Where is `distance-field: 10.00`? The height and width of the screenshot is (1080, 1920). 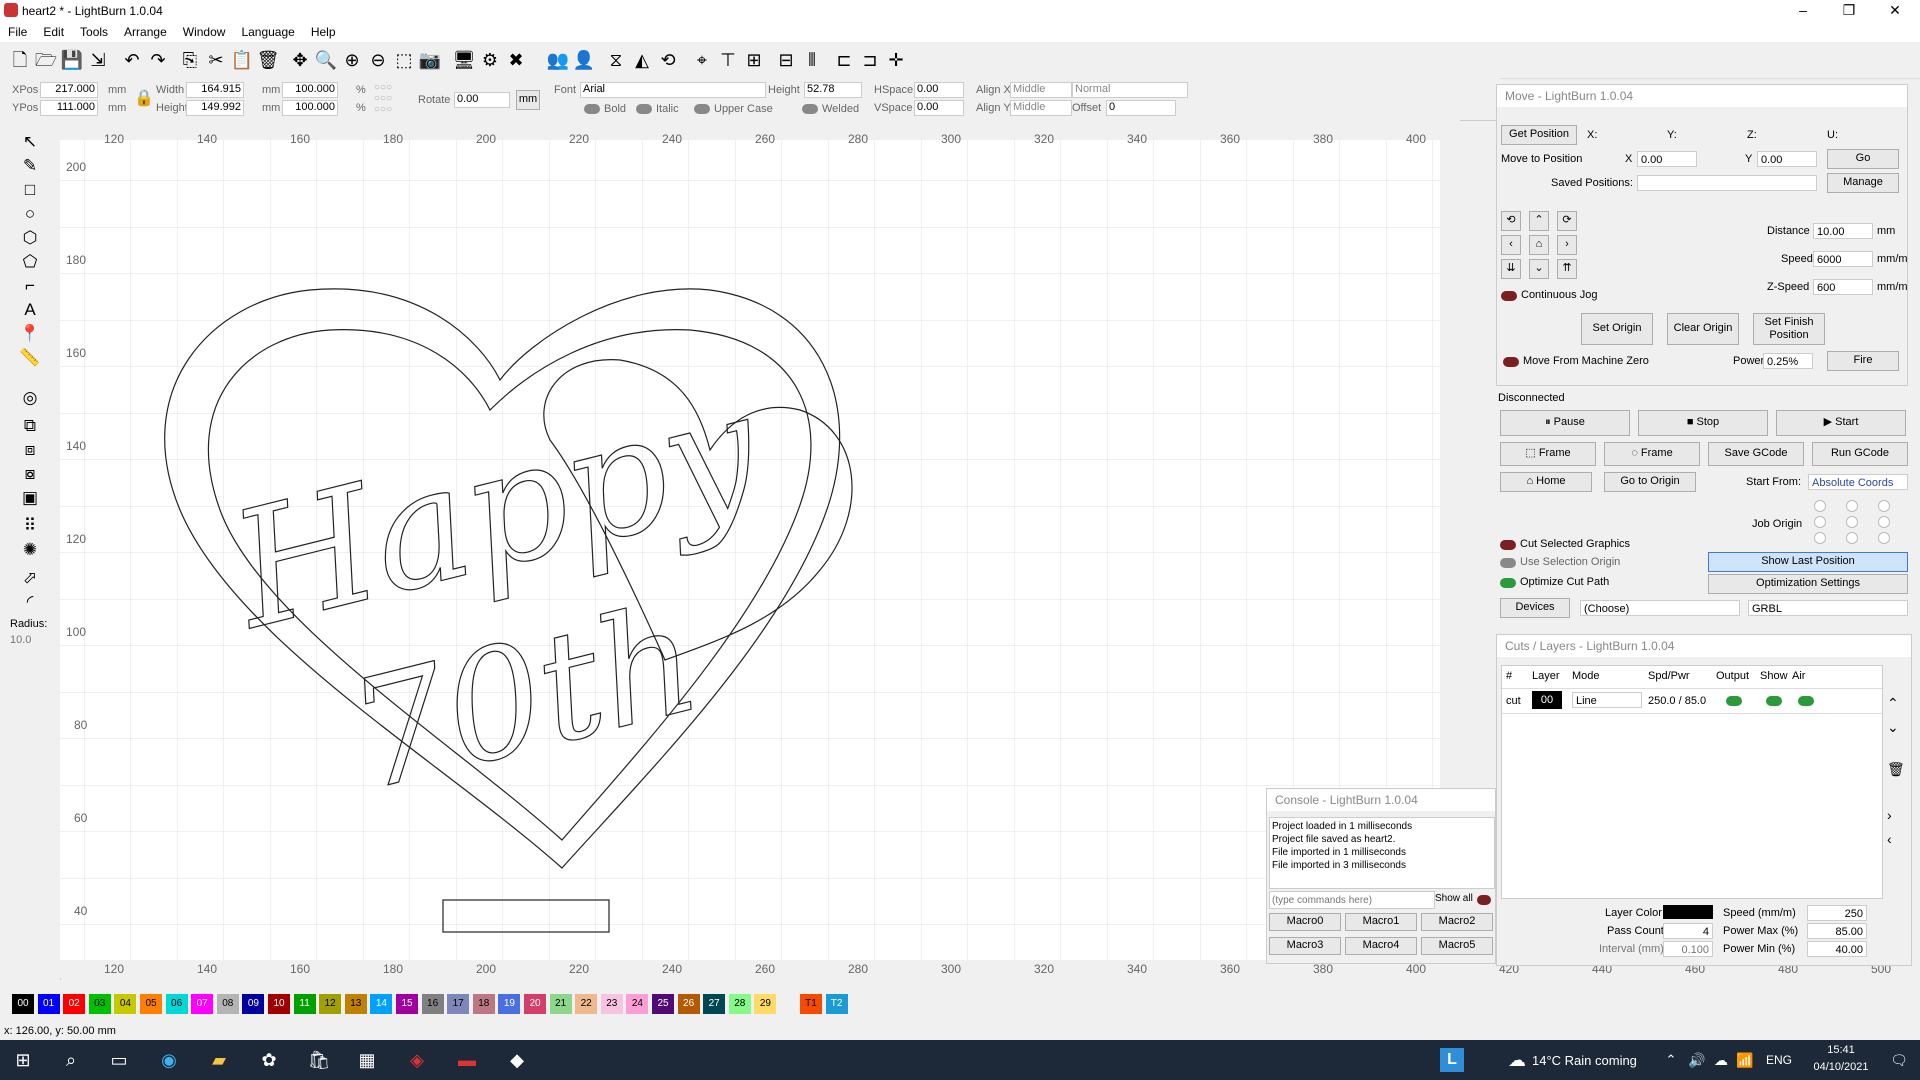 distance-field: 10.00 is located at coordinates (1843, 231).